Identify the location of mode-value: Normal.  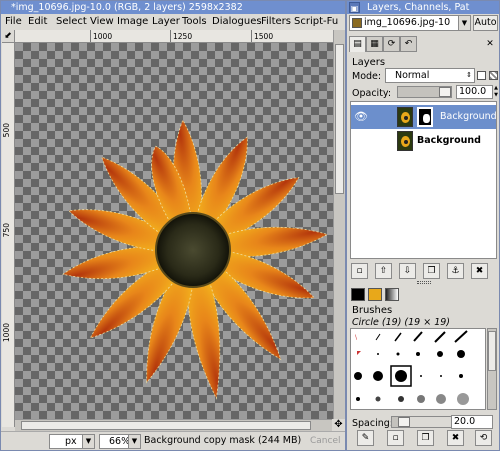
(412, 75).